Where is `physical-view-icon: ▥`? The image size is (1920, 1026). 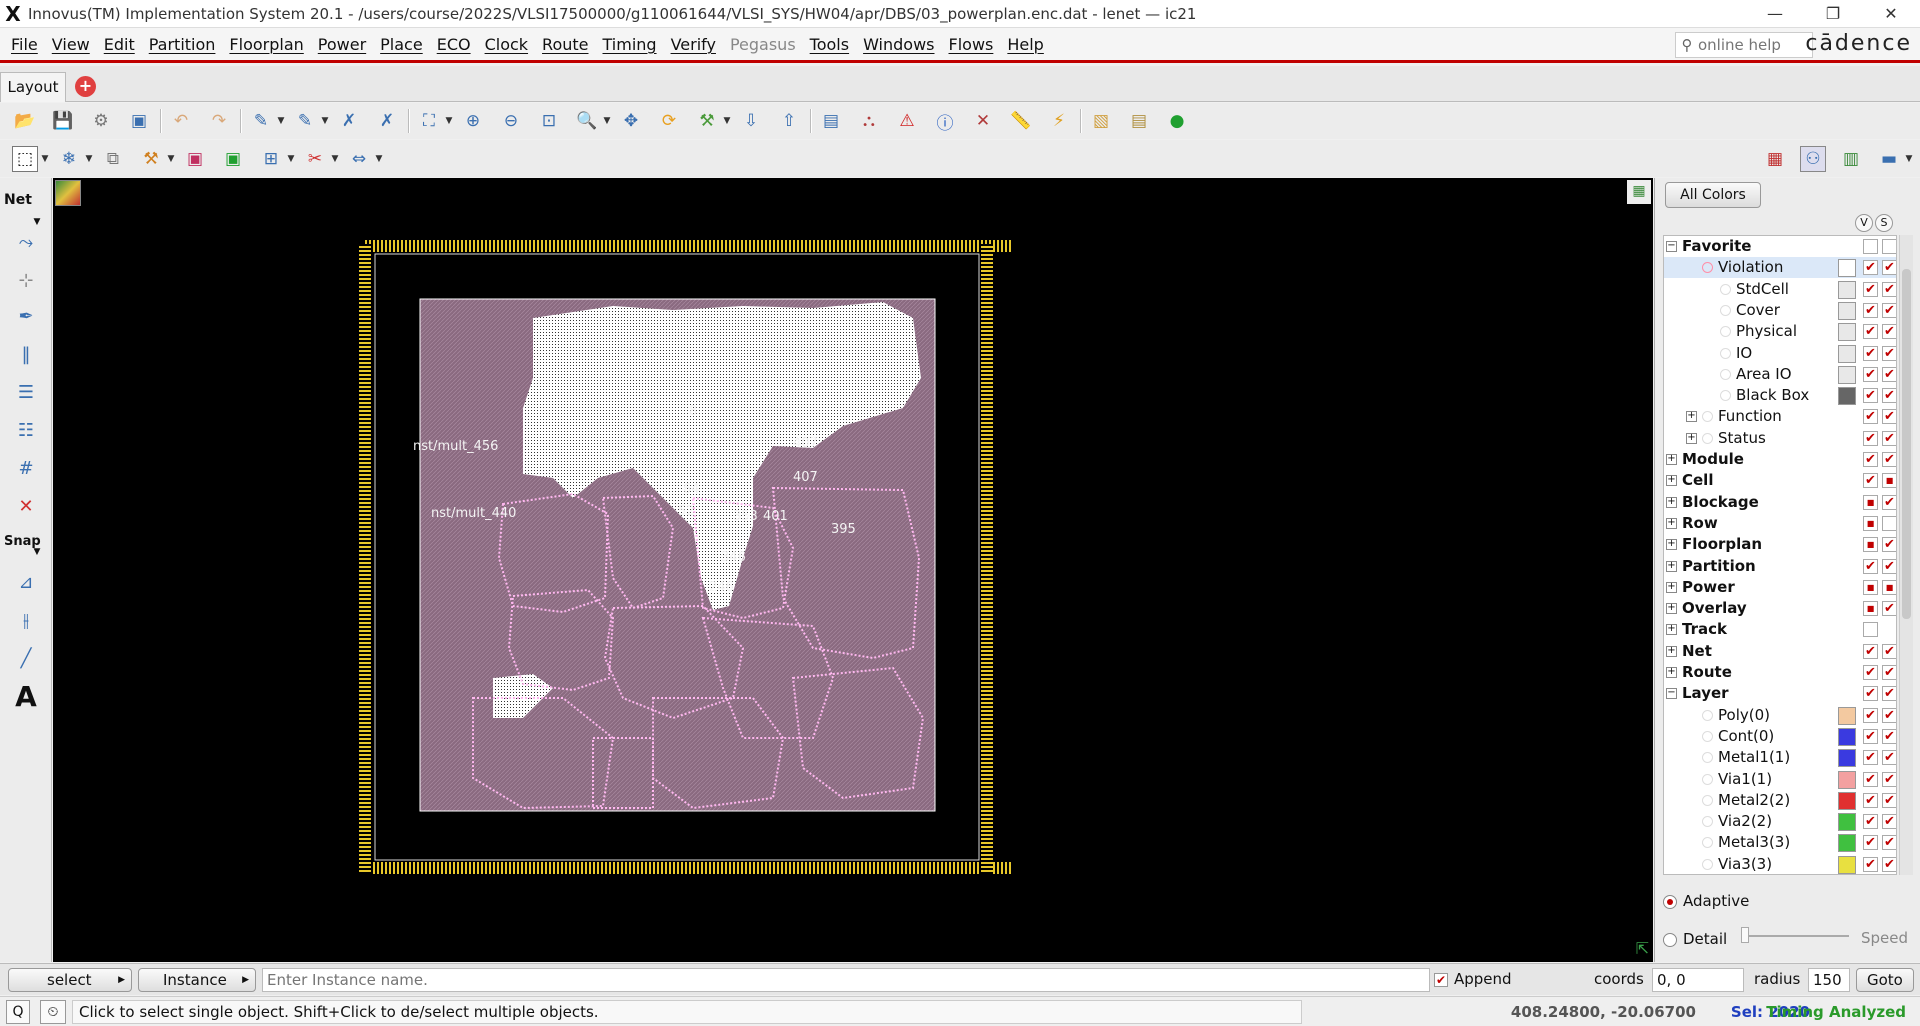
physical-view-icon: ▥ is located at coordinates (1851, 159).